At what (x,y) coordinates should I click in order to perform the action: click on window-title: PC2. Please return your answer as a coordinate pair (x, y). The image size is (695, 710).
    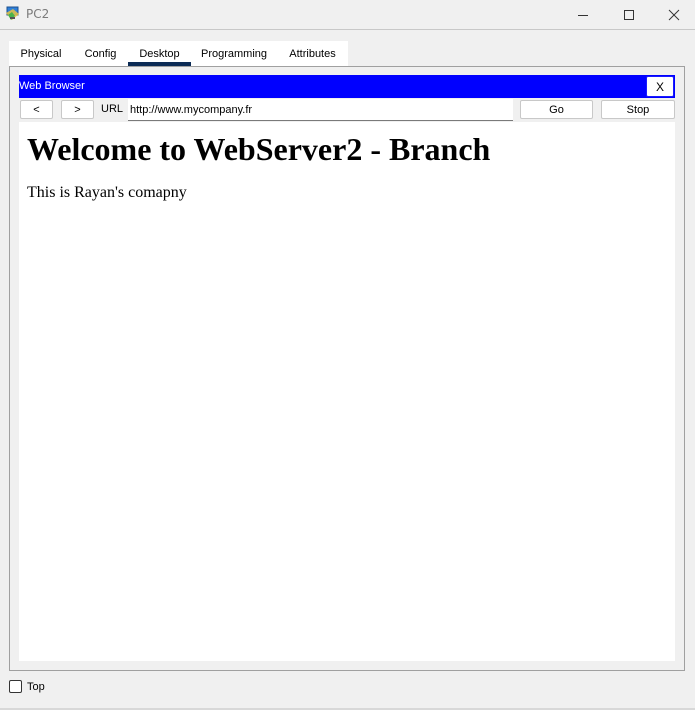
    Looking at the image, I should click on (38, 14).